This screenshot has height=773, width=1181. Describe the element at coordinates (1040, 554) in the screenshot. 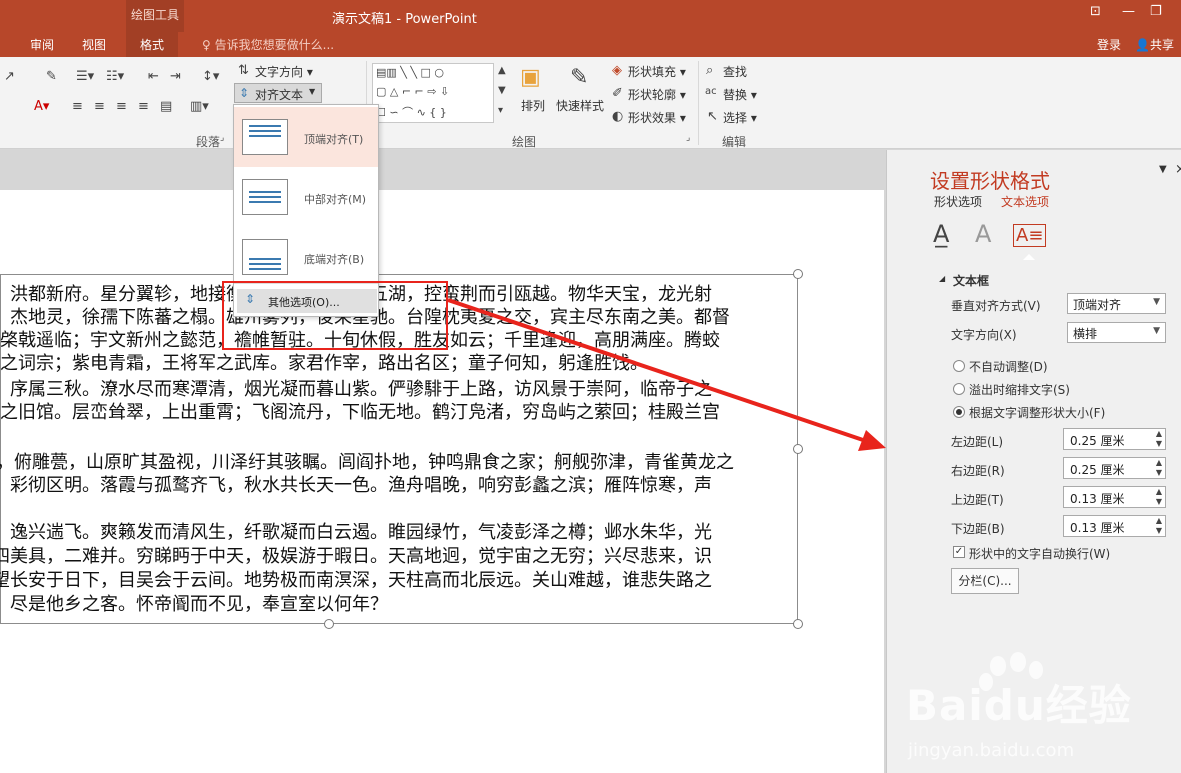

I see `wrap-label: 形状中的文字自动换行(W)` at that location.